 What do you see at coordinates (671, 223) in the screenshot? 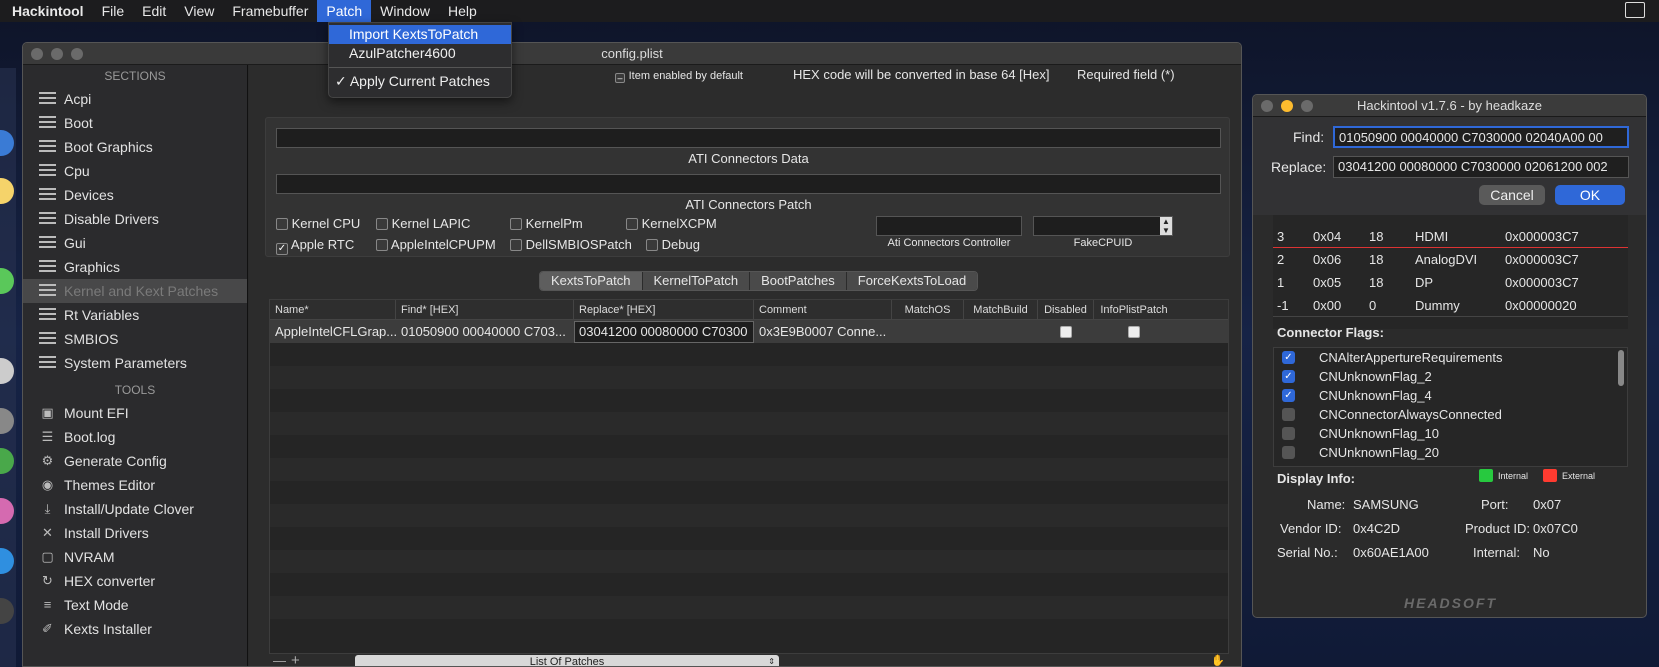
I see `kernelxcpm-checkbox: KernelXCPM` at bounding box center [671, 223].